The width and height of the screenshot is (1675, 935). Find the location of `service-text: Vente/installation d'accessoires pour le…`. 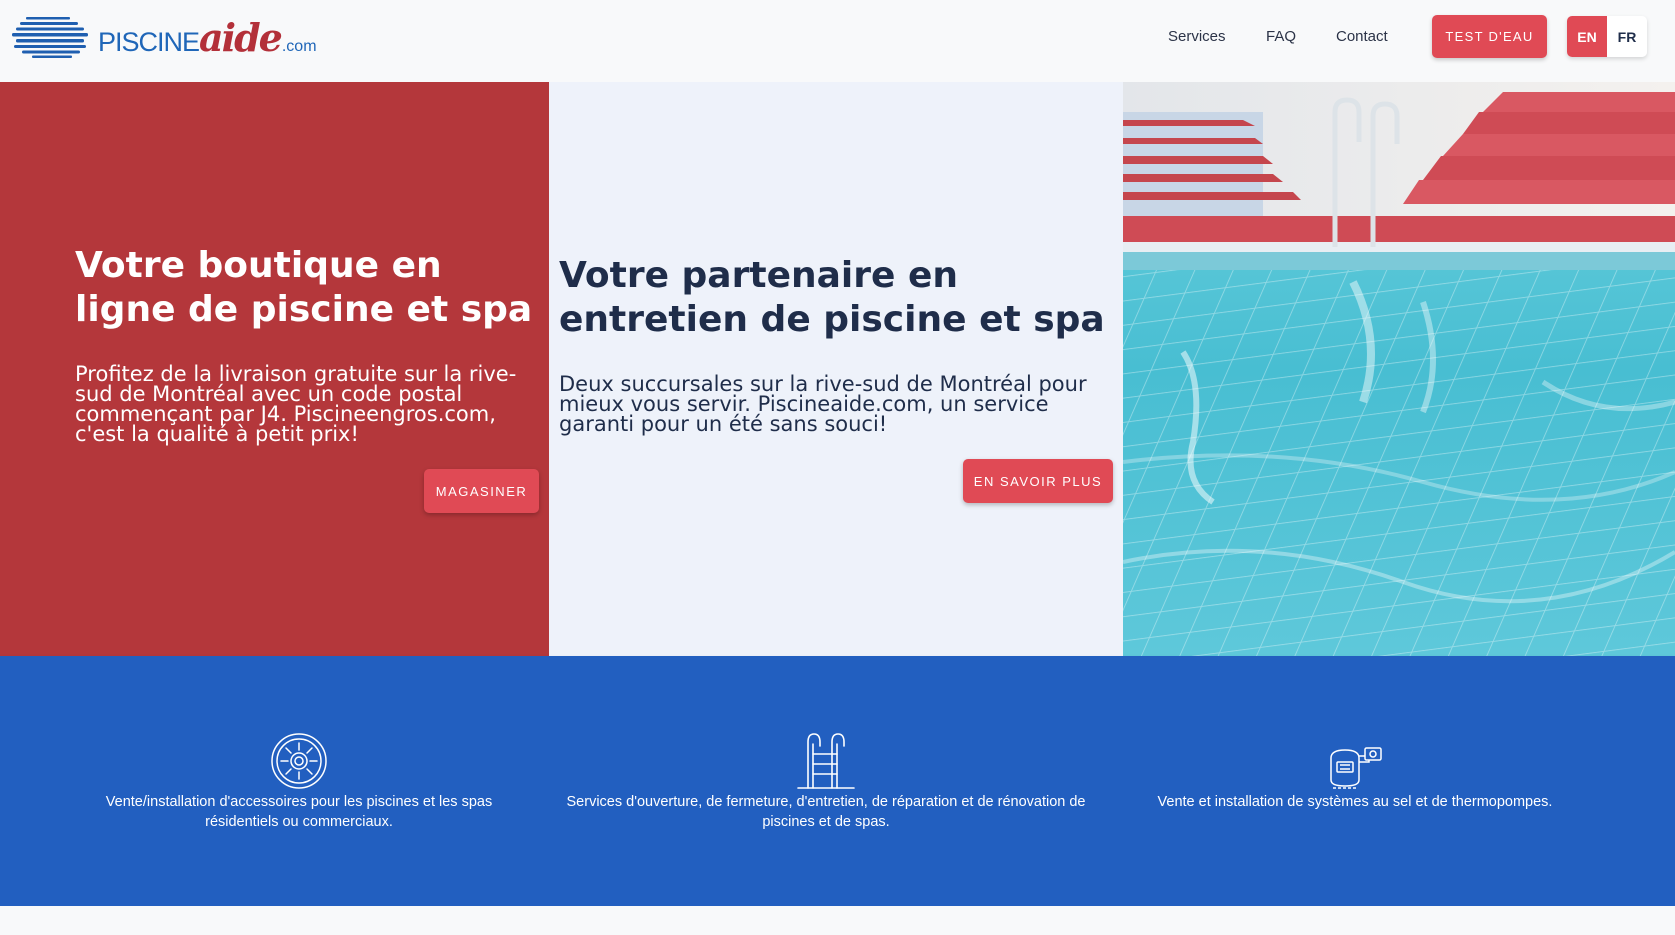

service-text: Vente/installation d'accessoires pour le… is located at coordinates (299, 812).